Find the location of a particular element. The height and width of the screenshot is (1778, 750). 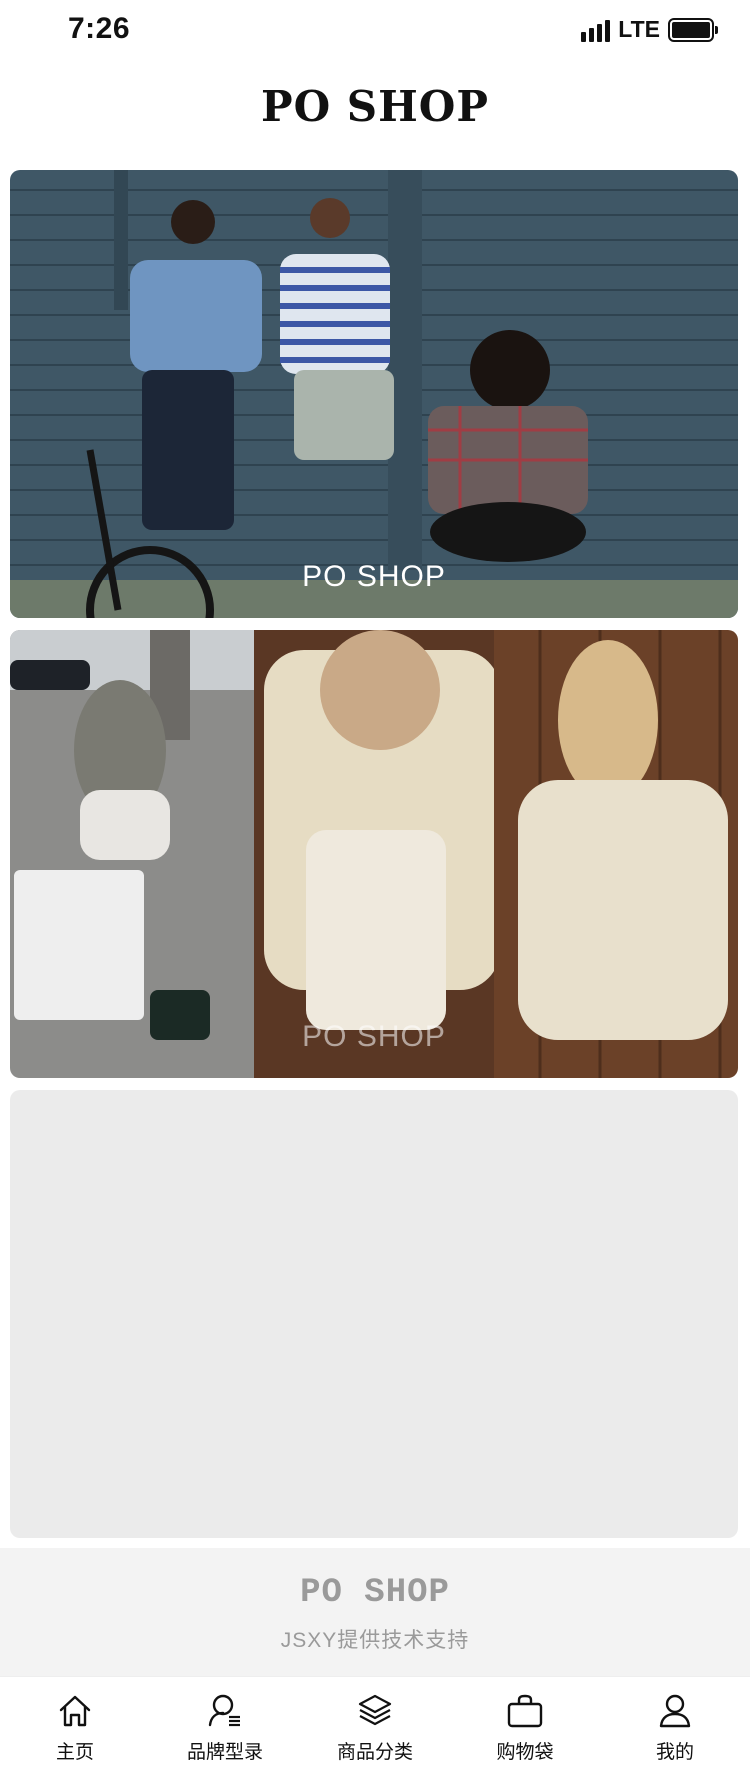

tab-categories: 商品分类 is located at coordinates (375, 1727).